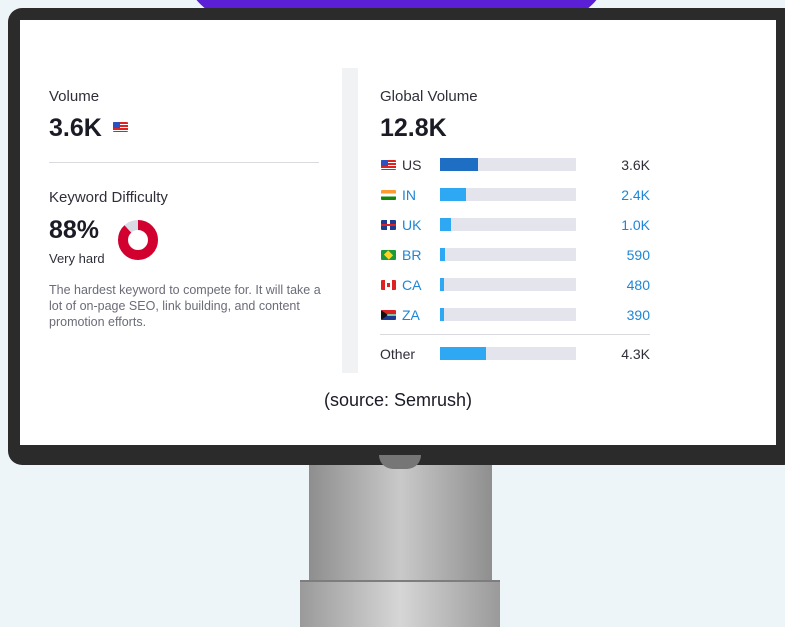 The height and width of the screenshot is (627, 785). What do you see at coordinates (411, 315) in the screenshot?
I see `country-code-za: ZA` at bounding box center [411, 315].